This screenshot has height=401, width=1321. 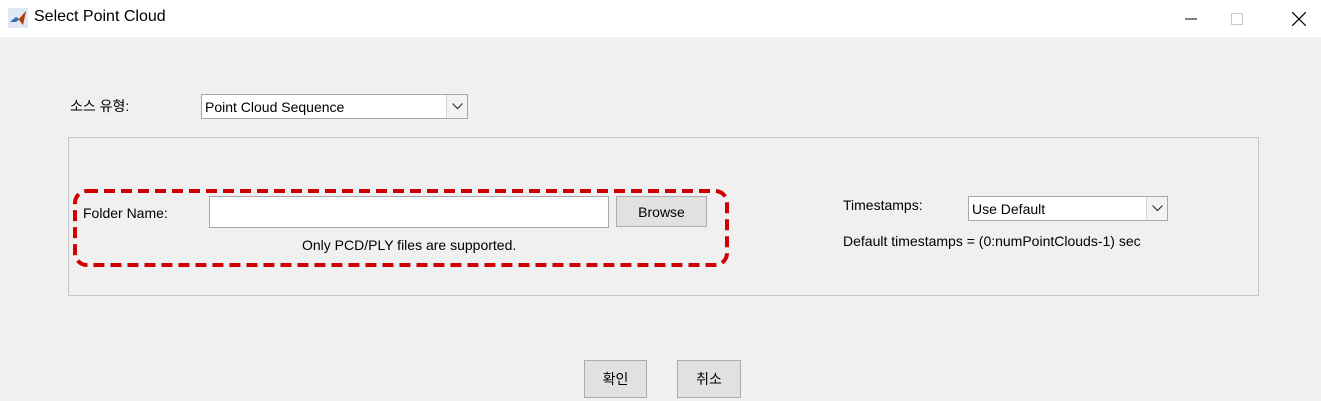 What do you see at coordinates (615, 379) in the screenshot?
I see `ok-button: 확인` at bounding box center [615, 379].